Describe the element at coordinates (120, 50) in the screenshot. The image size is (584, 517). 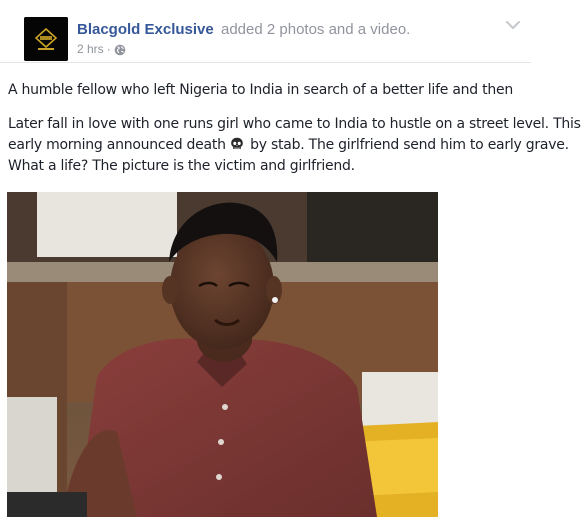
I see `globe-icon` at that location.